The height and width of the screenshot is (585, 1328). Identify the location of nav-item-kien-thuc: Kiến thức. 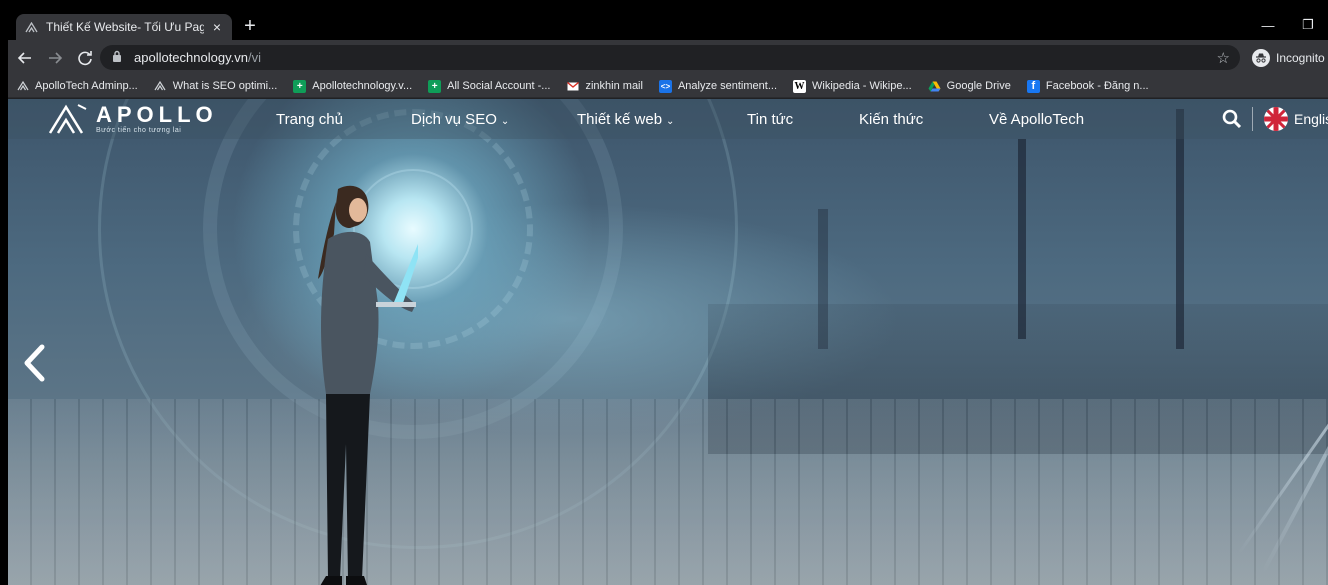
(891, 119).